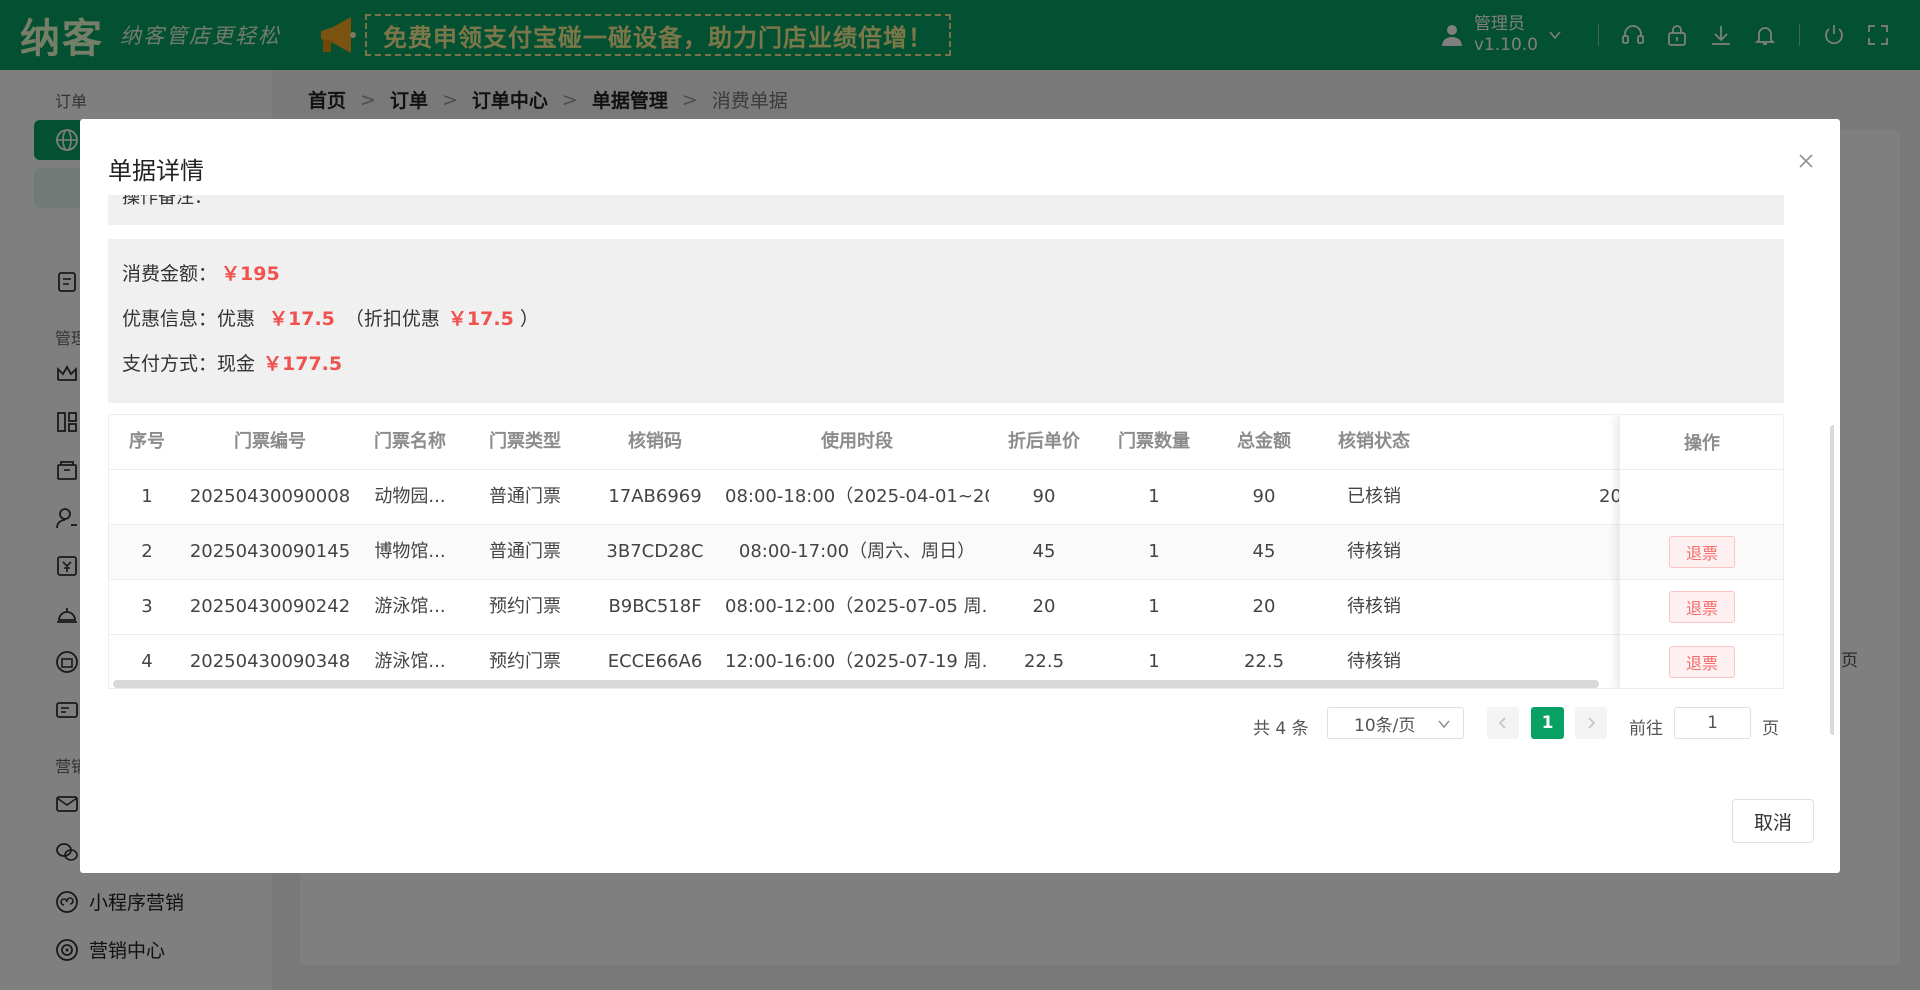 This screenshot has width=1920, height=990. What do you see at coordinates (1044, 551) in the screenshot?
I see `cell-unit-price: 45` at bounding box center [1044, 551].